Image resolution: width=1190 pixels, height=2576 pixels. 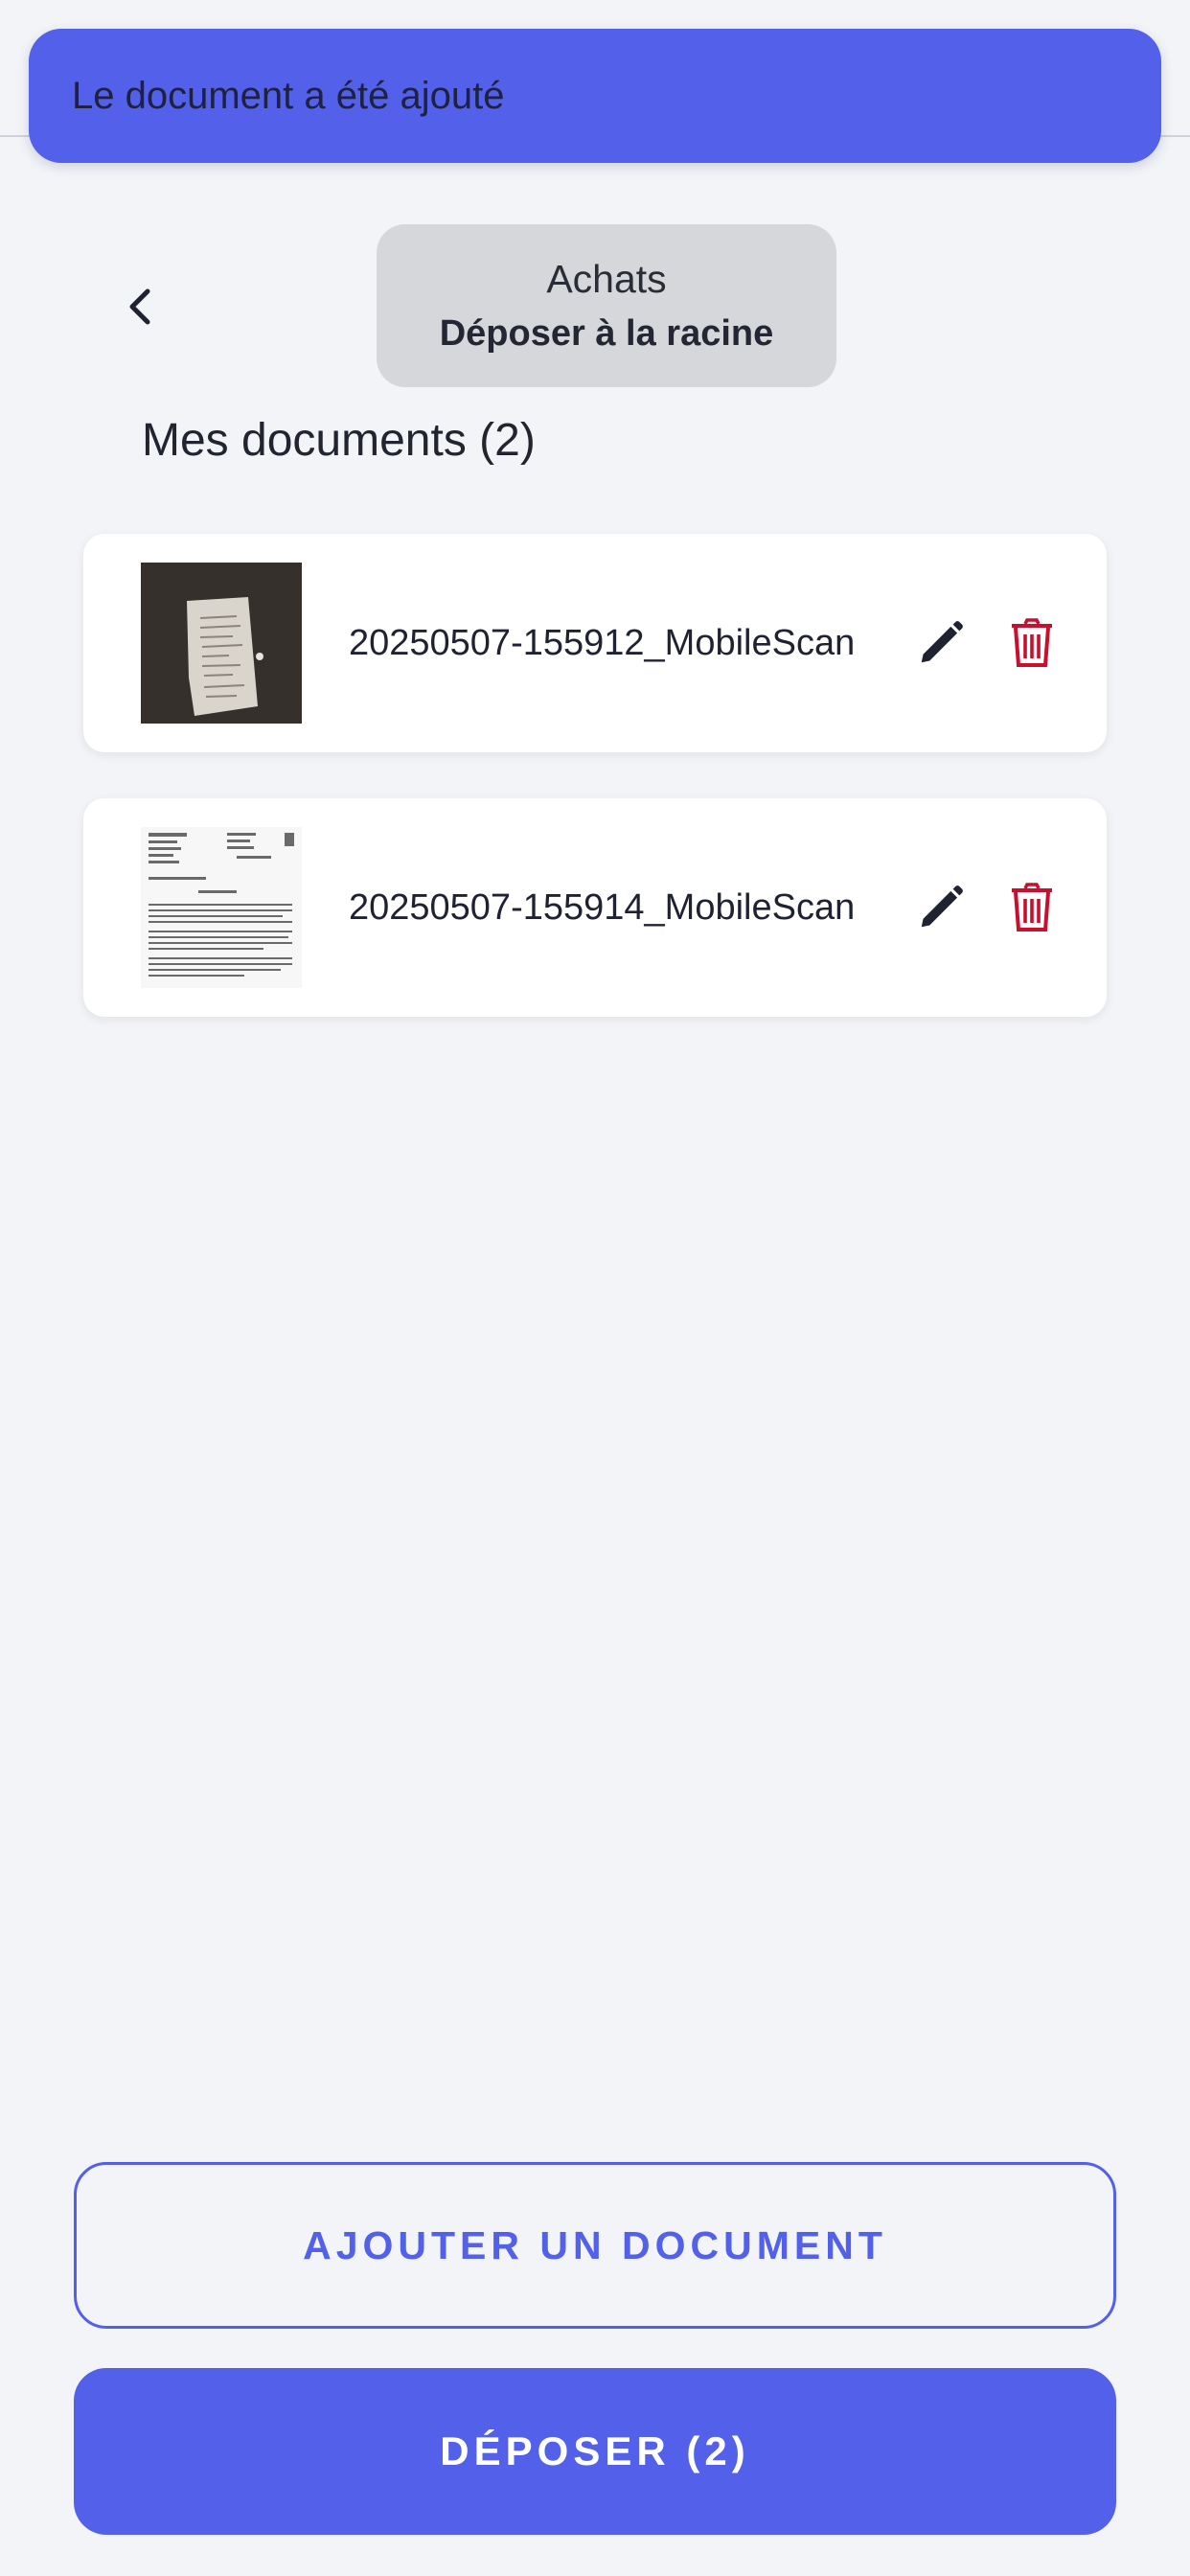 I want to click on add-document-button: AJOUTER UN DOCUMENT, so click(x=595, y=2245).